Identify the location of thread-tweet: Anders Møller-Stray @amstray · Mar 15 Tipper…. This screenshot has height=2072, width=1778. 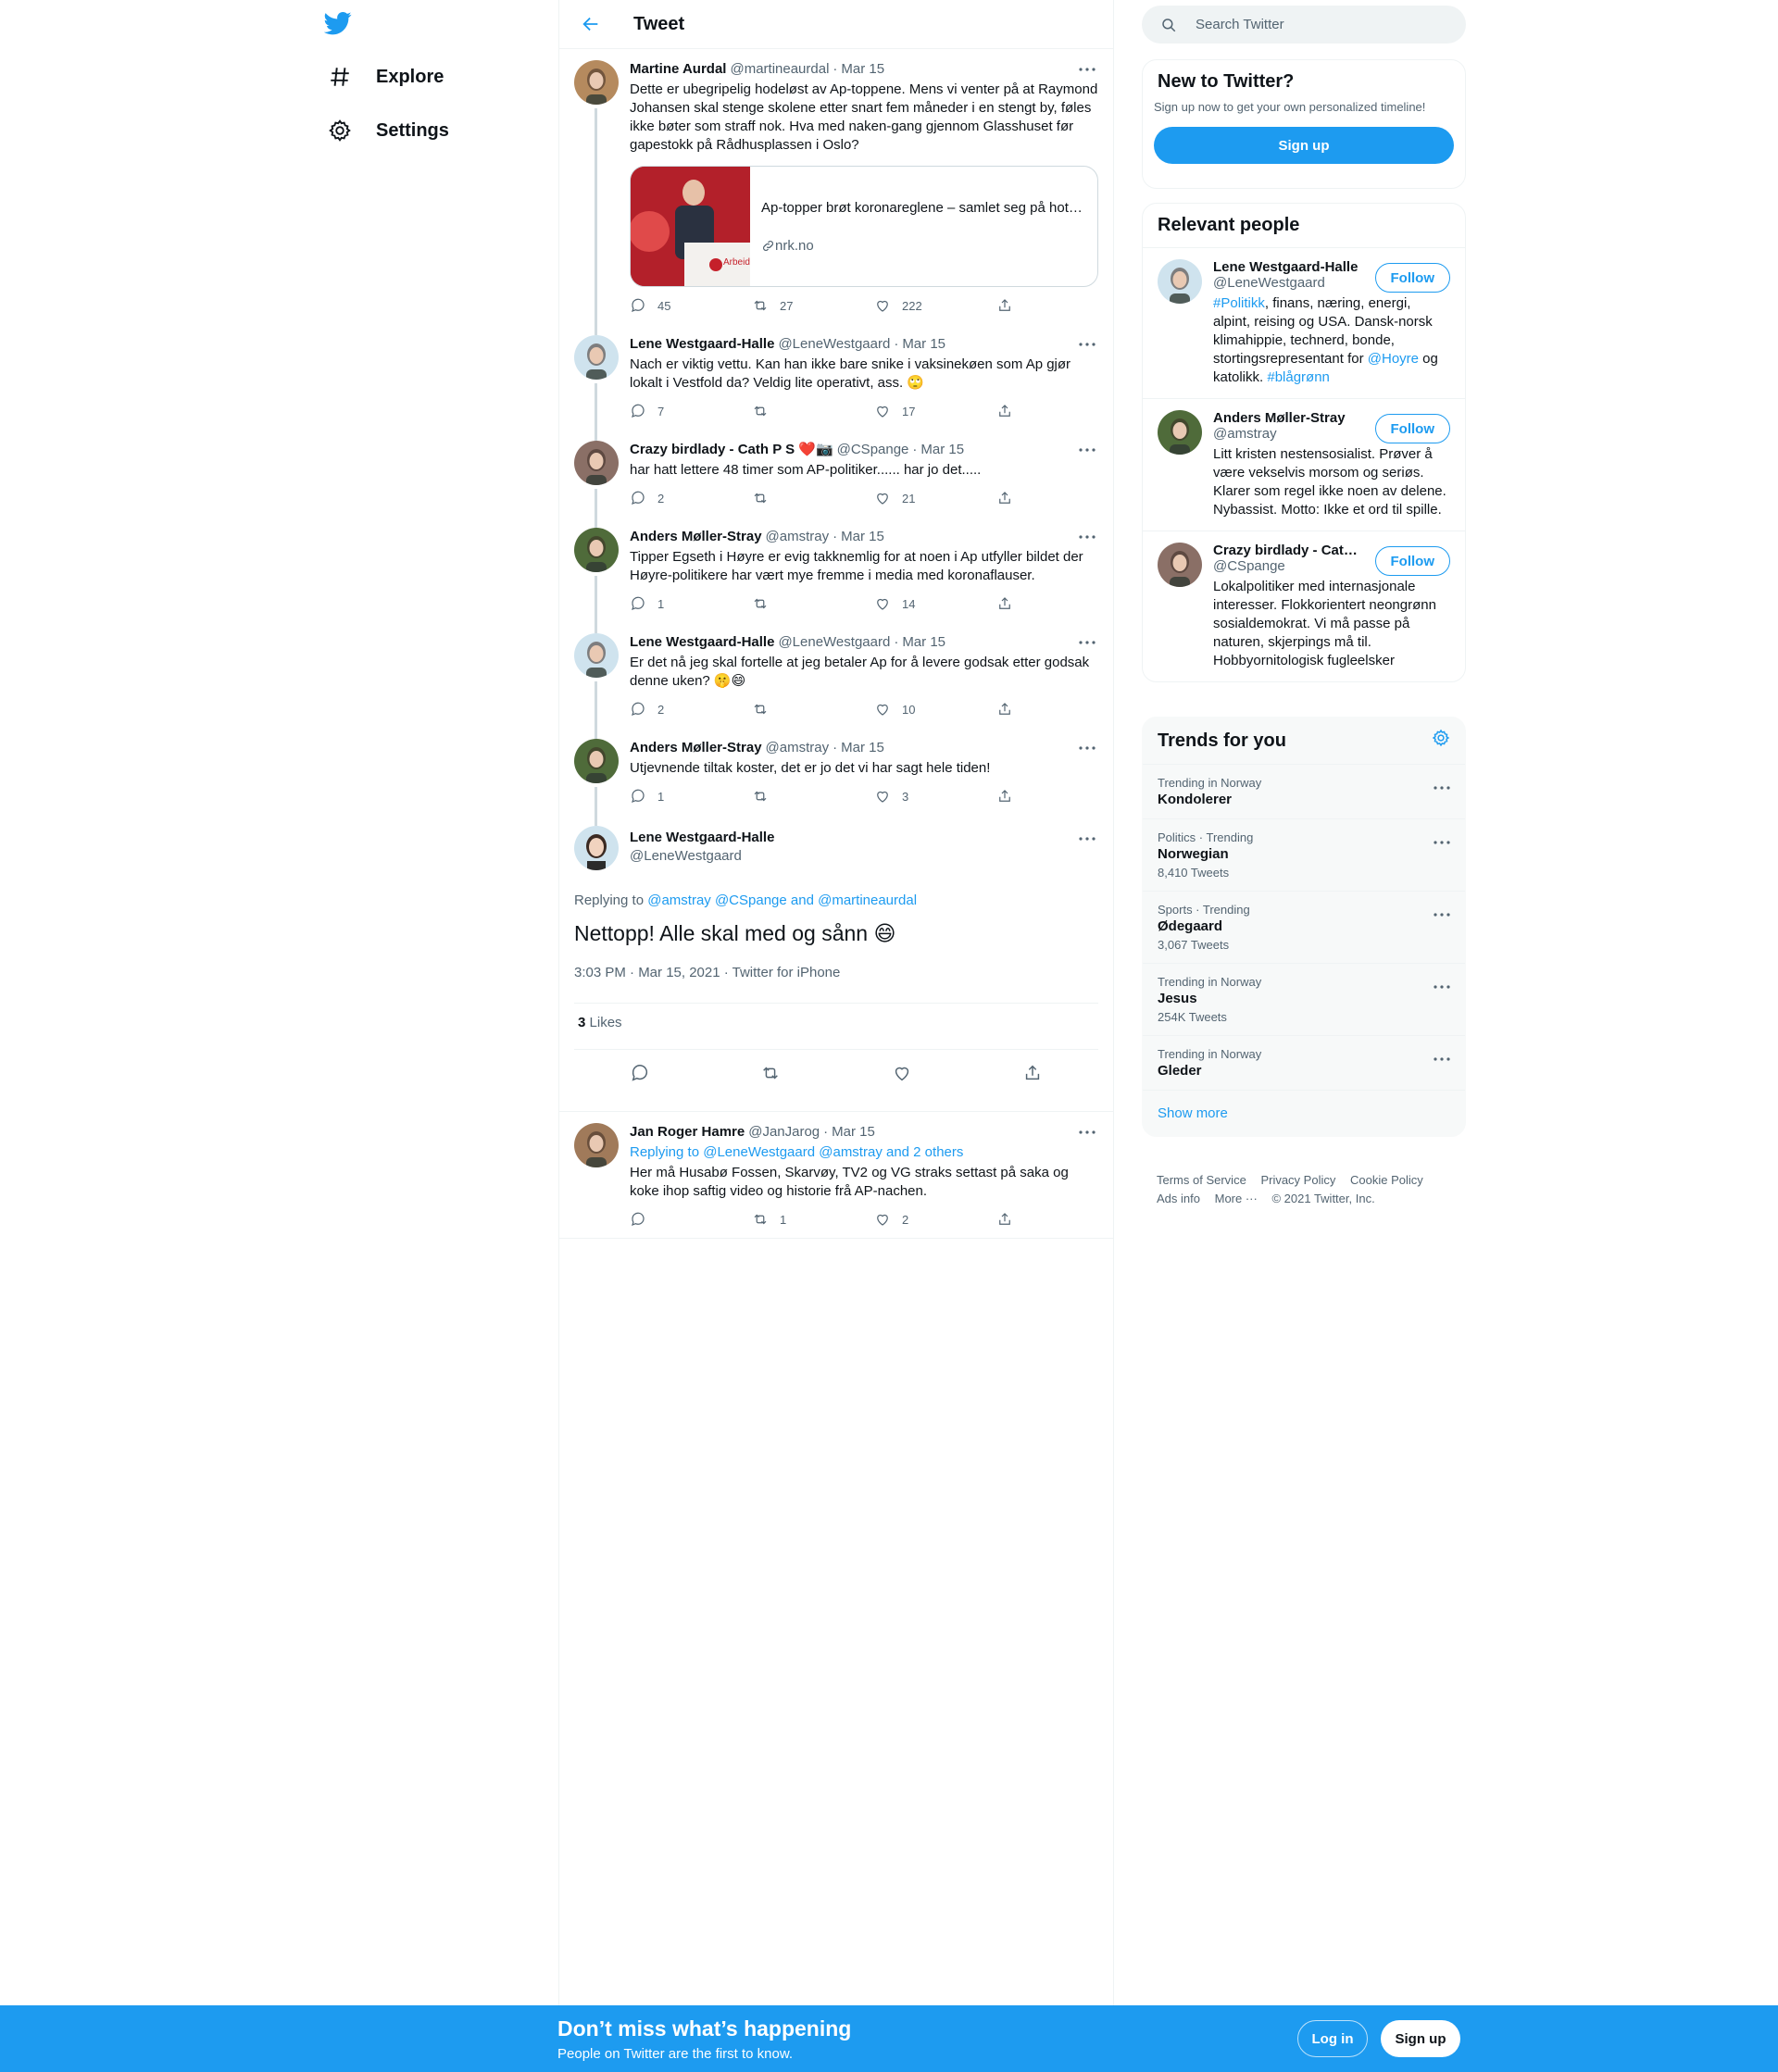
(836, 575).